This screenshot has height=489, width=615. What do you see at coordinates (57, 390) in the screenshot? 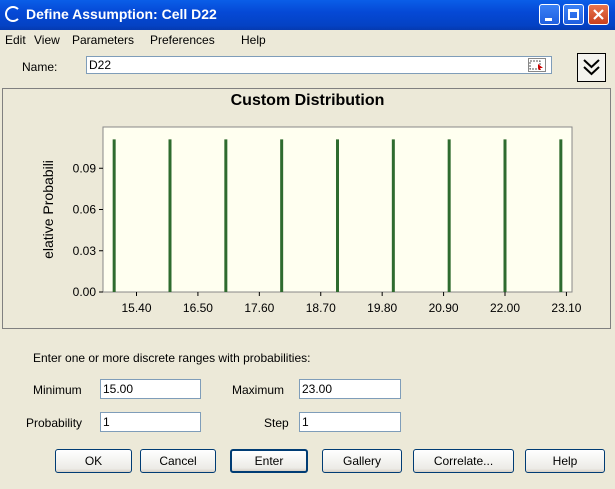
I see `minimum-label: Minimum` at bounding box center [57, 390].